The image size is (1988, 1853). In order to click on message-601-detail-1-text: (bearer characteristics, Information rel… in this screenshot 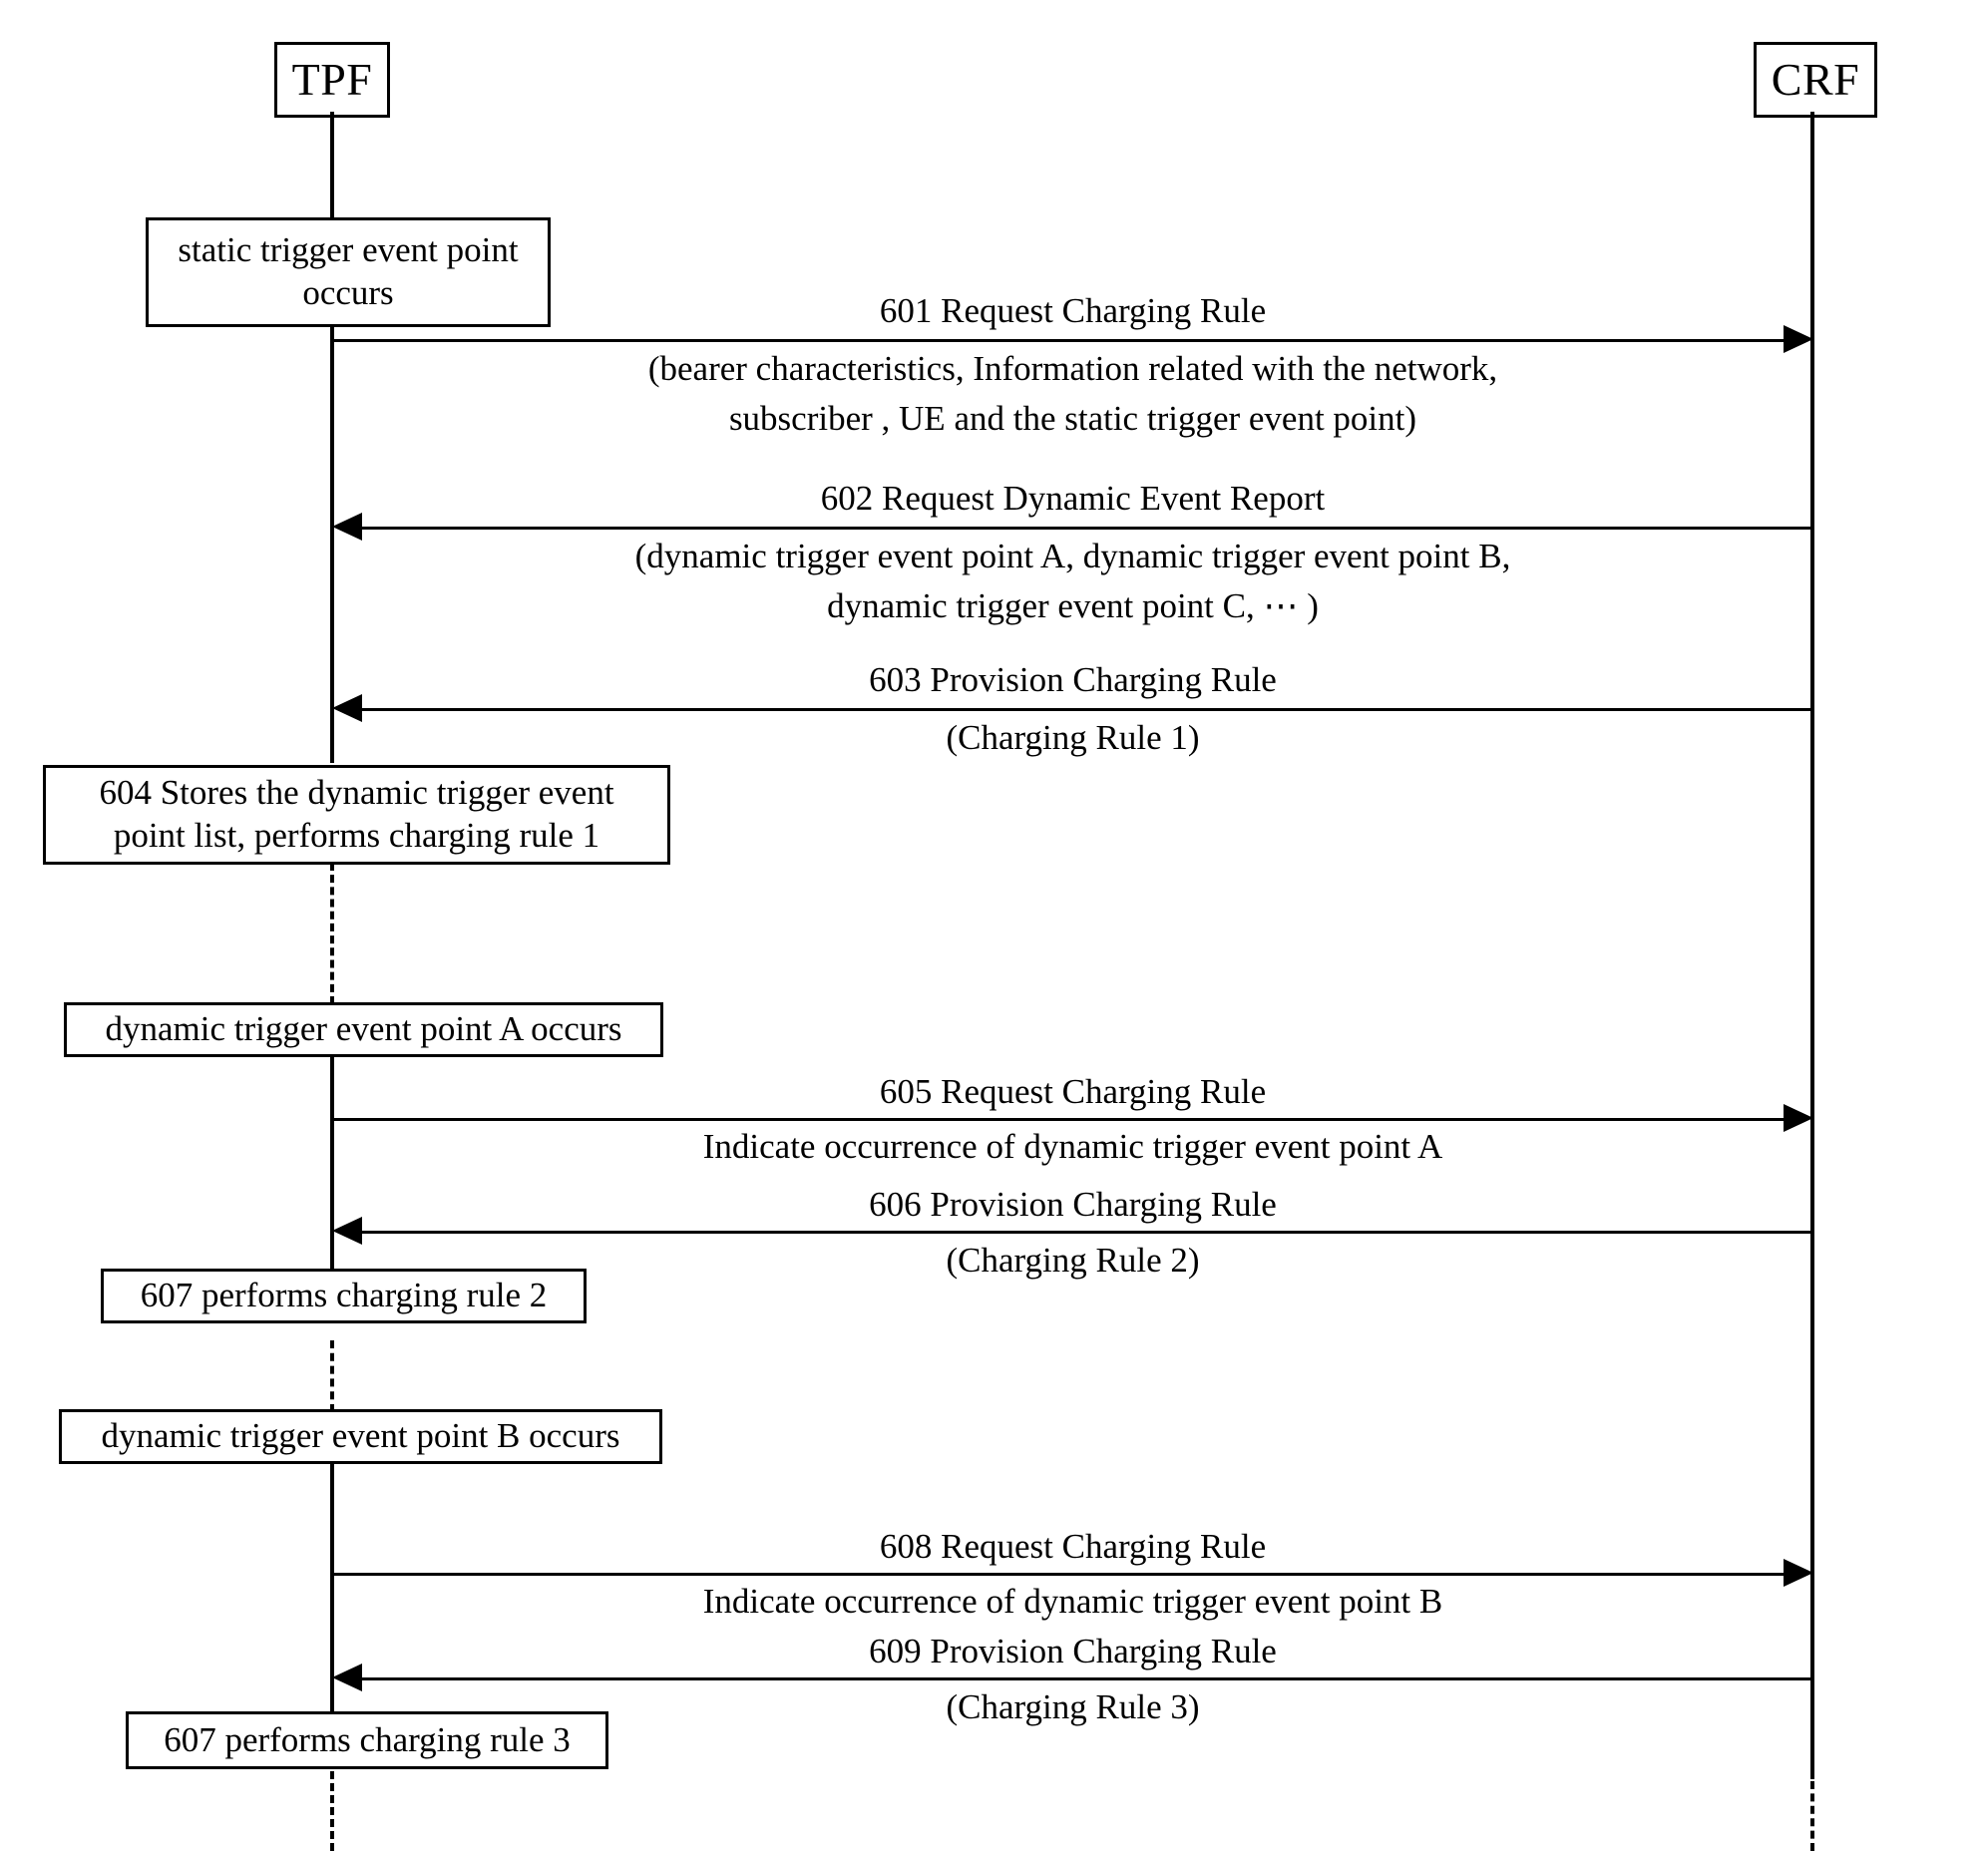, I will do `click(1072, 368)`.